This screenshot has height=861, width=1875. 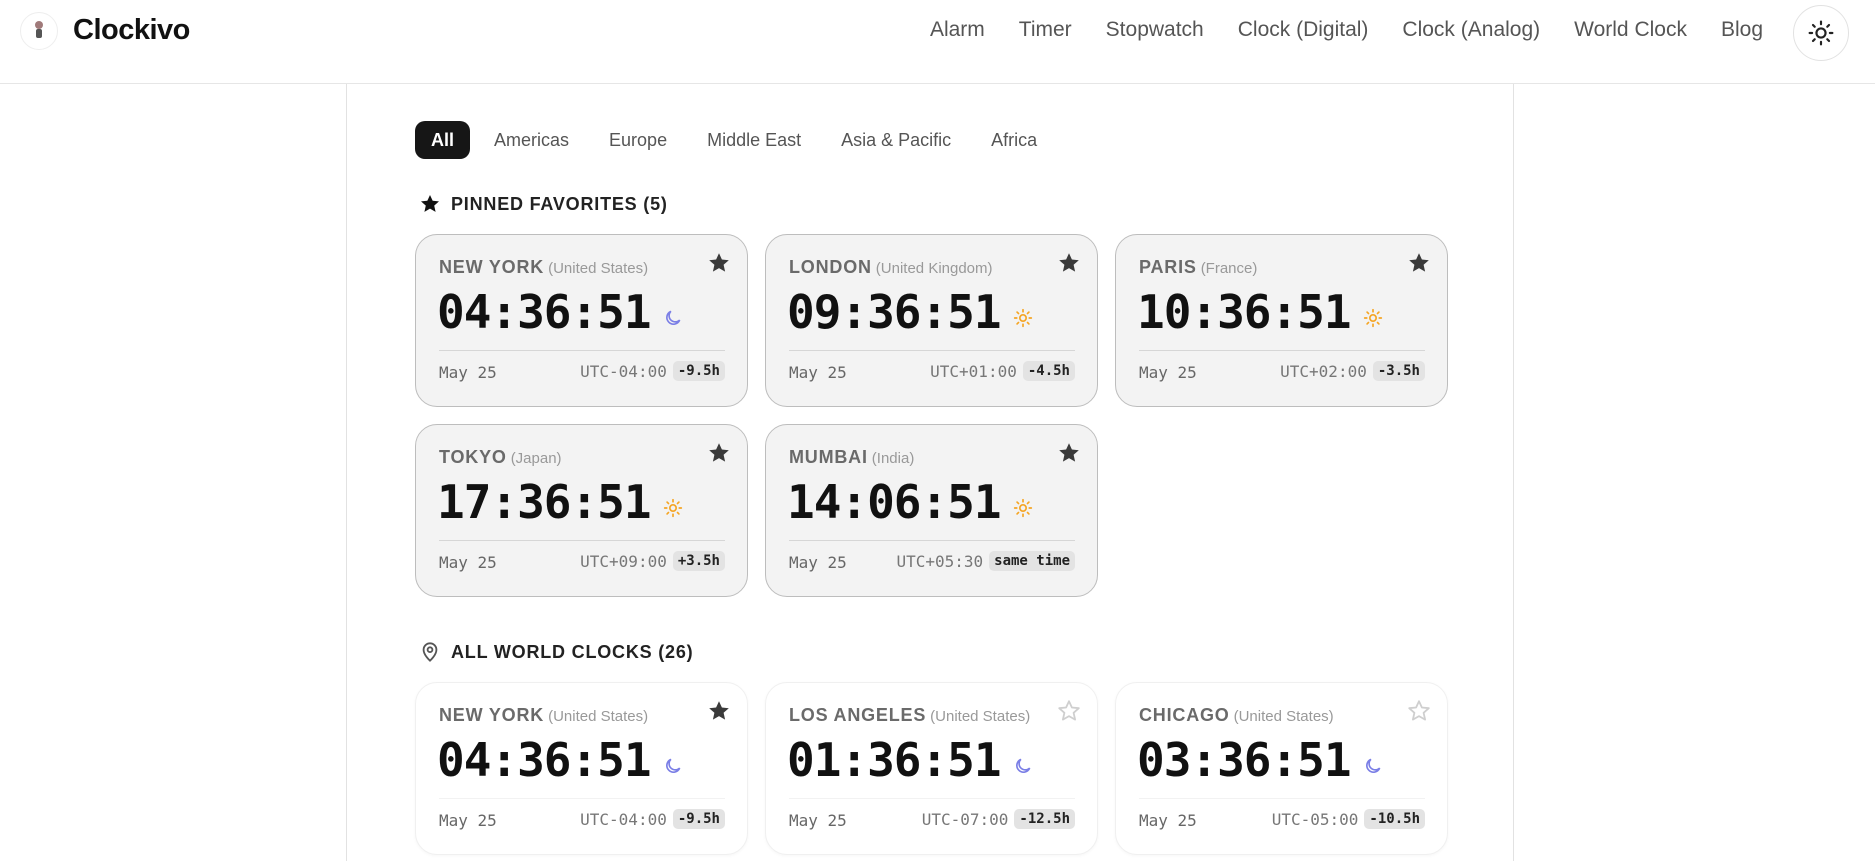 What do you see at coordinates (858, 715) in the screenshot?
I see `city-name: LOS ANGELES` at bounding box center [858, 715].